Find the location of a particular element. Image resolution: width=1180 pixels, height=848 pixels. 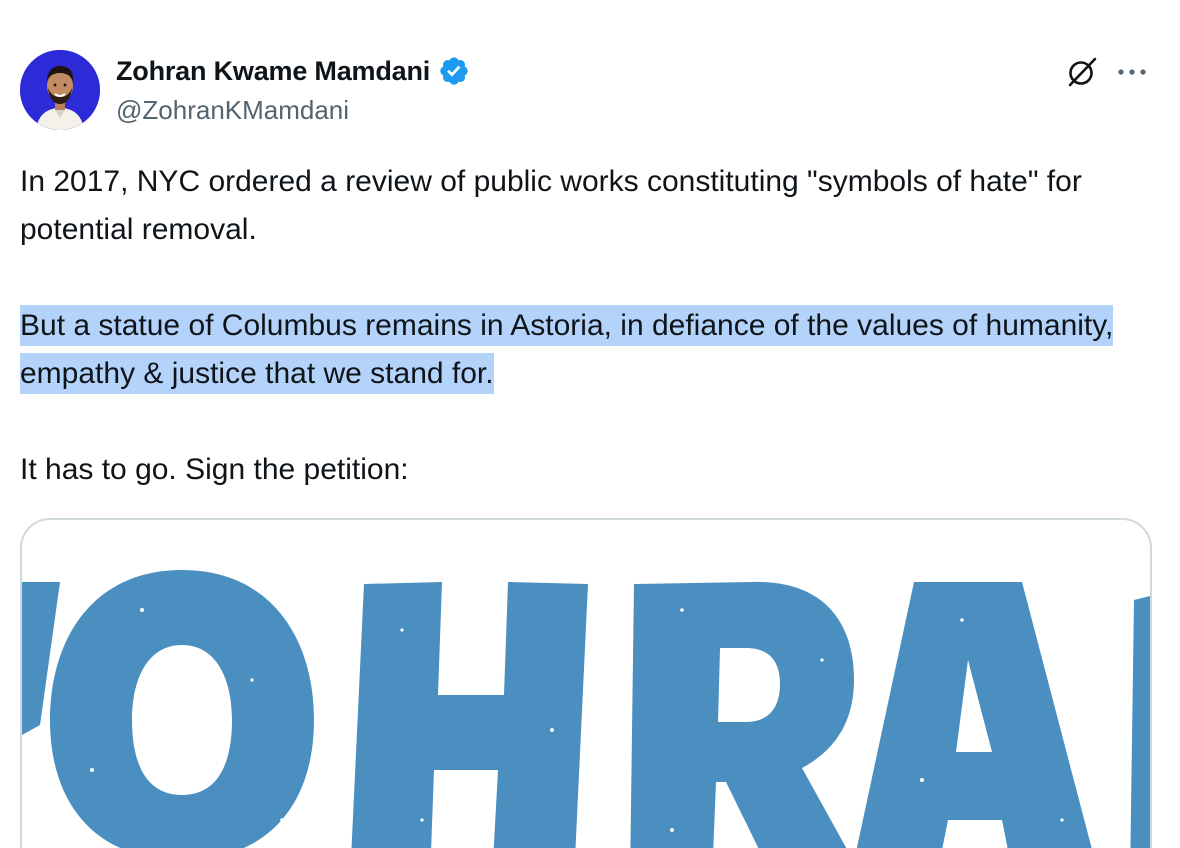

grok-button is located at coordinates (1082, 72).